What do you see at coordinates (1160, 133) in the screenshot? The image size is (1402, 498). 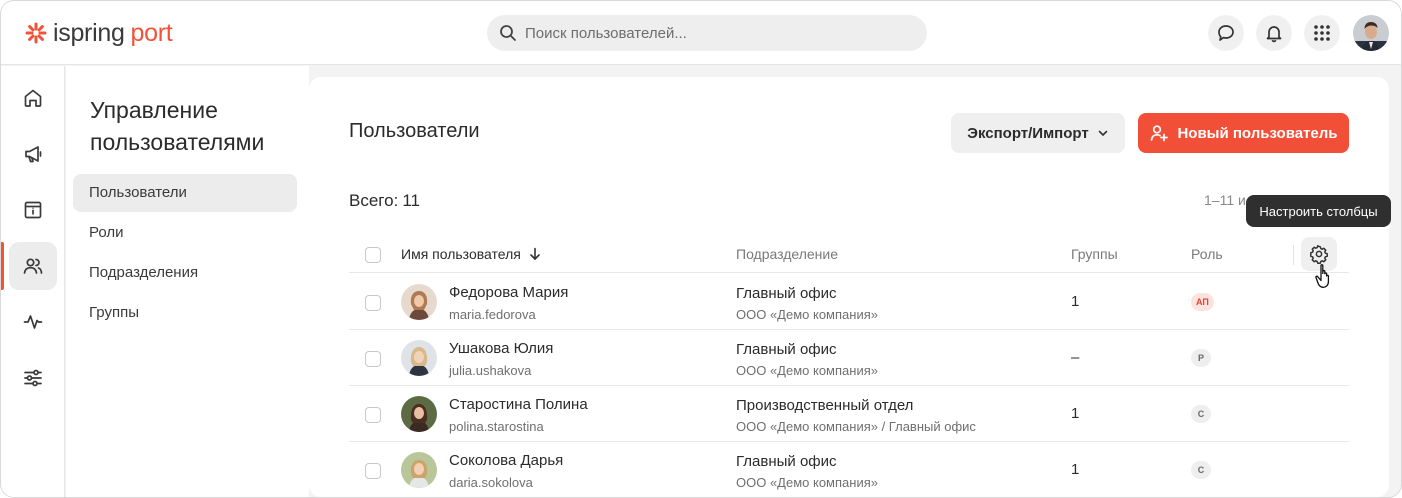 I see `add-user-icon` at bounding box center [1160, 133].